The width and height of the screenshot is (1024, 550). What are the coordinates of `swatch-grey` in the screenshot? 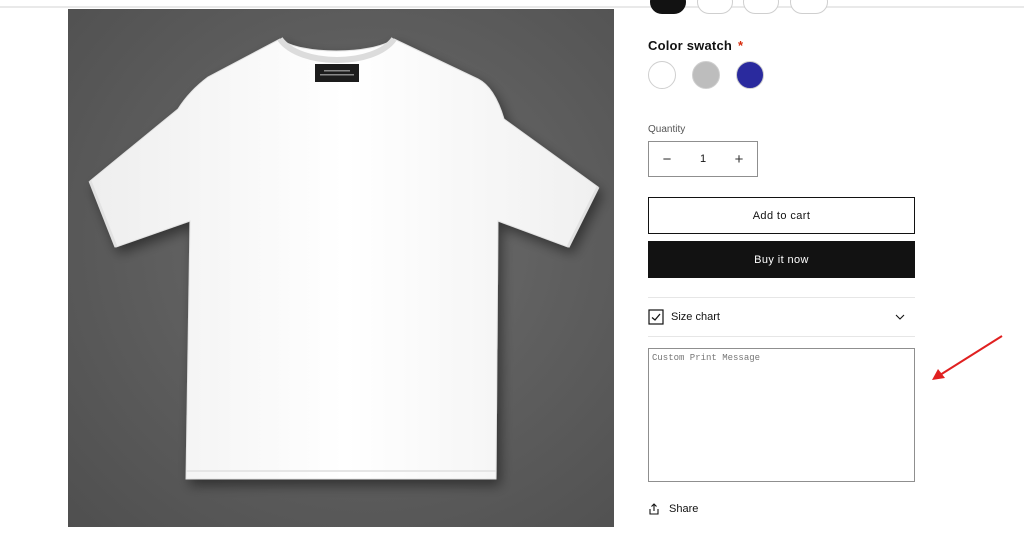 It's located at (706, 75).